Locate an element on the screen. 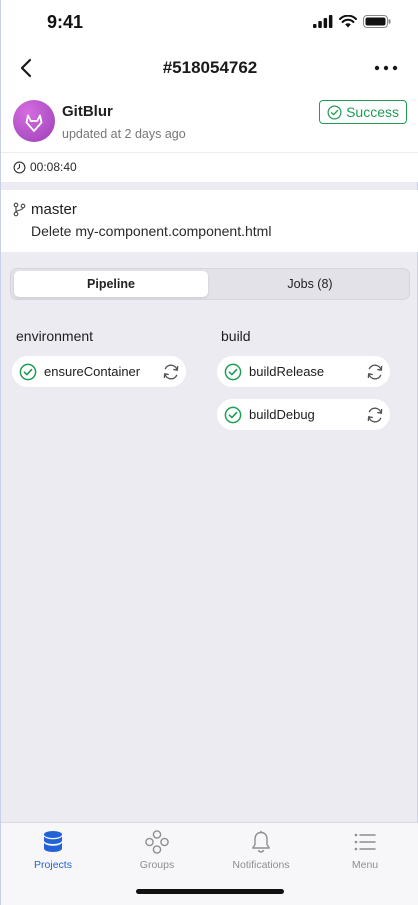 The image size is (418, 905). pipeline-status-badge: Success is located at coordinates (363, 112).